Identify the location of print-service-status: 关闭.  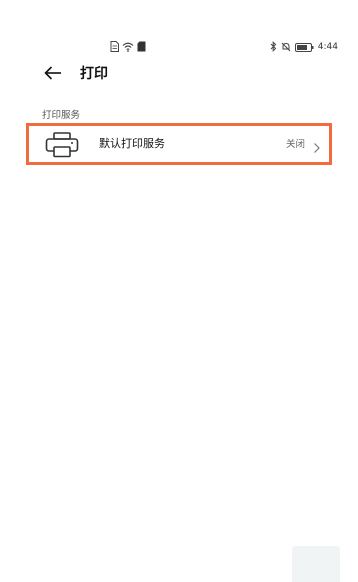
(295, 144).